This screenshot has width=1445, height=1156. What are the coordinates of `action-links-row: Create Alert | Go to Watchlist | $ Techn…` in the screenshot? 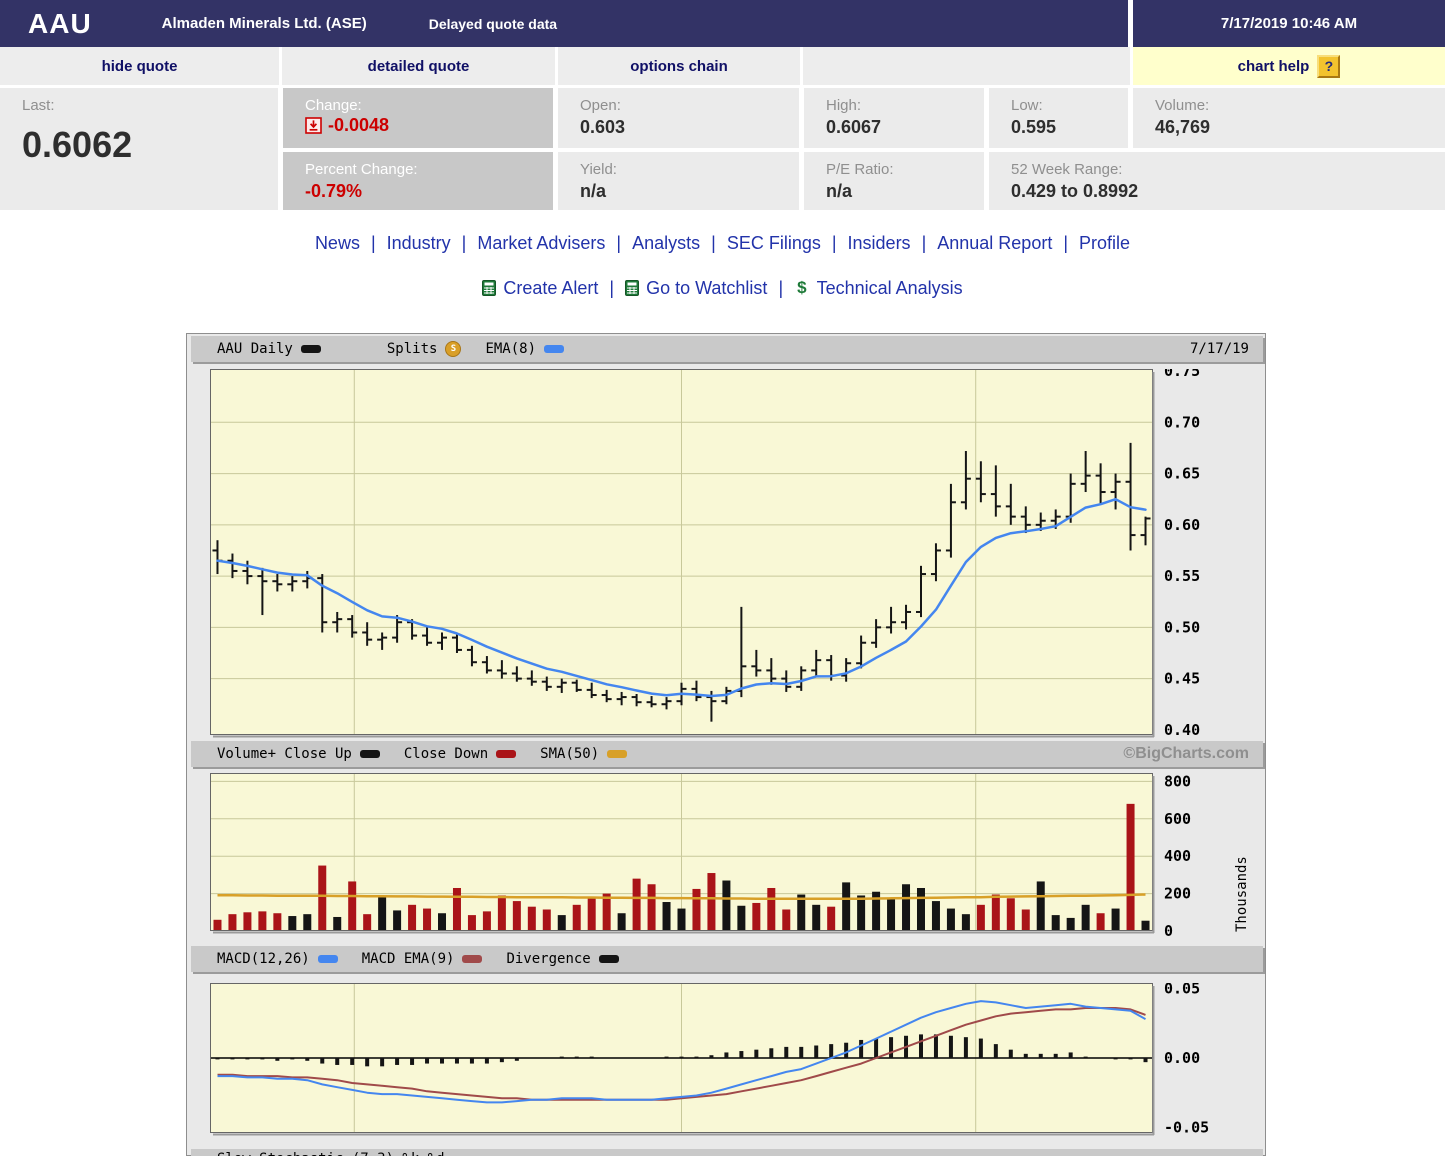 It's located at (722, 288).